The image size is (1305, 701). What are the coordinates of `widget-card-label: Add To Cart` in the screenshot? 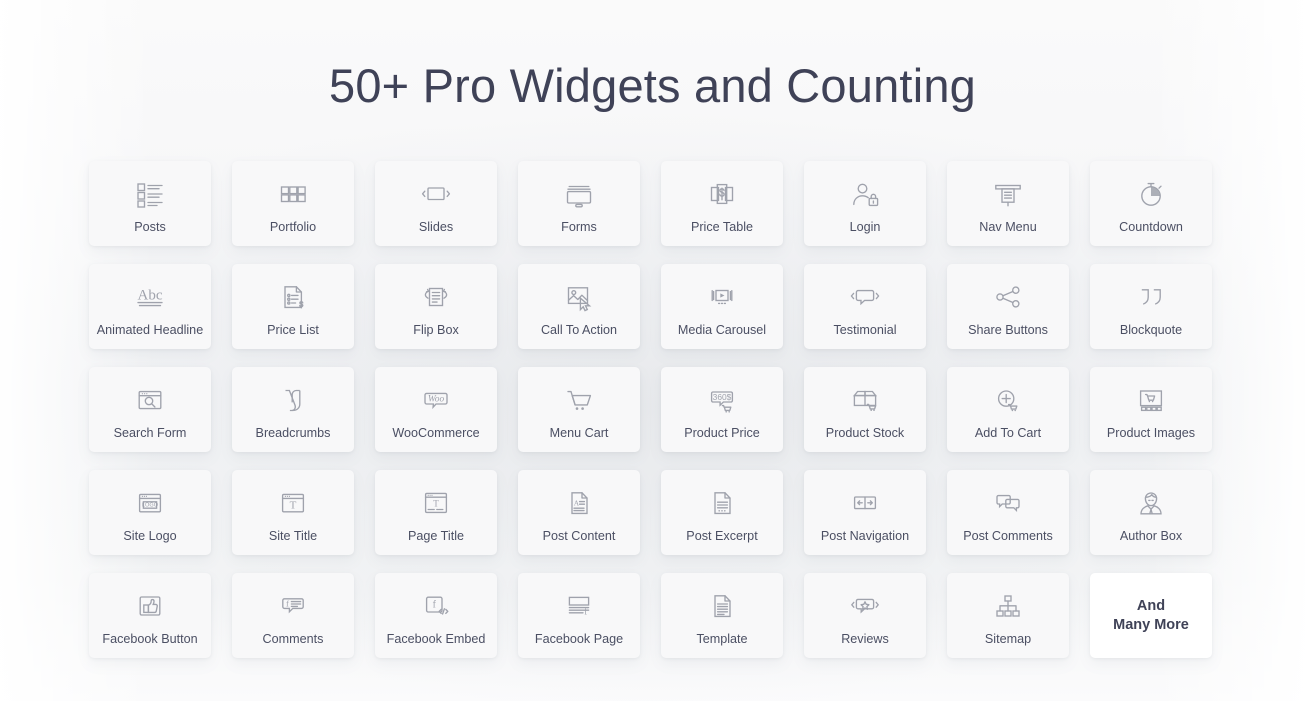 It's located at (1008, 433).